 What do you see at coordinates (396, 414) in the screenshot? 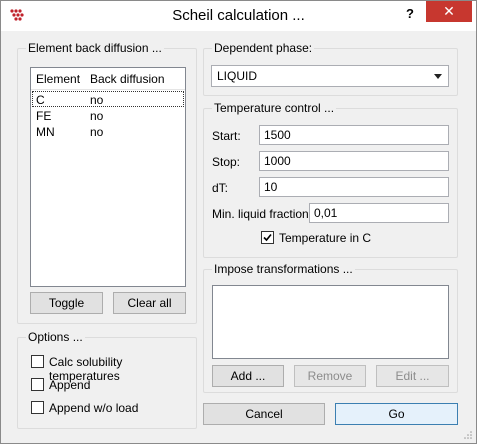
I see `go-button: Go` at bounding box center [396, 414].